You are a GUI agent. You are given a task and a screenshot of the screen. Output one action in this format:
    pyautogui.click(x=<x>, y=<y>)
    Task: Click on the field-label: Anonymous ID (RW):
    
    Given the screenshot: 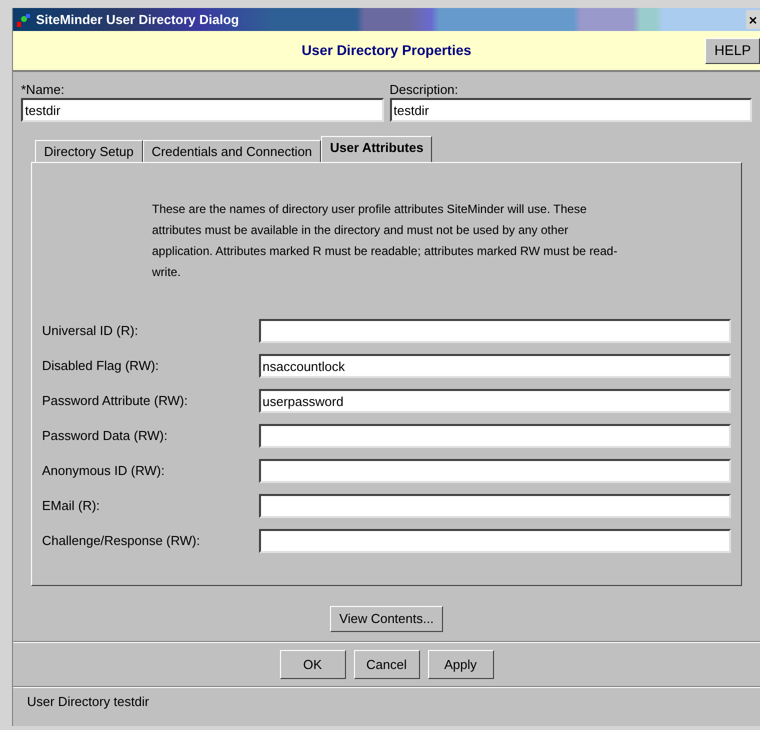 What is the action you would take?
    pyautogui.click(x=104, y=471)
    